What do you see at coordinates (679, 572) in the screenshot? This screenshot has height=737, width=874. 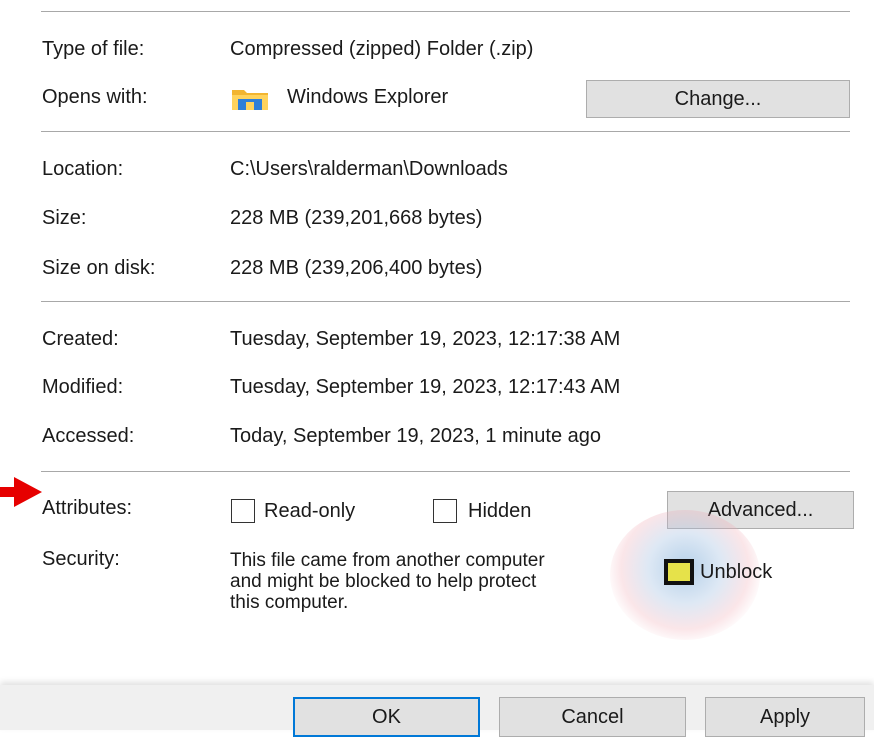 I see `unblock-checkbox` at bounding box center [679, 572].